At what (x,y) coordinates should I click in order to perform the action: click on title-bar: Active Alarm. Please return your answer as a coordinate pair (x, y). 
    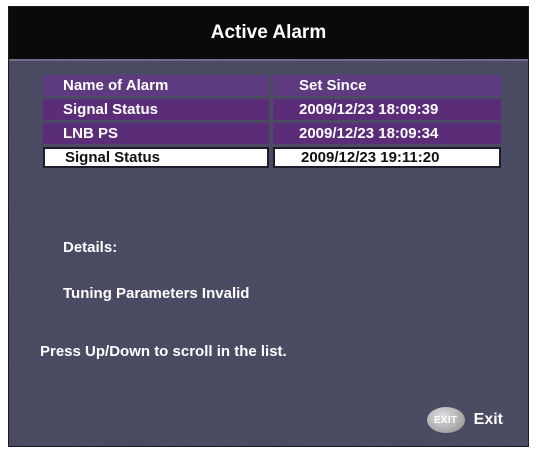
    Looking at the image, I should click on (268, 34).